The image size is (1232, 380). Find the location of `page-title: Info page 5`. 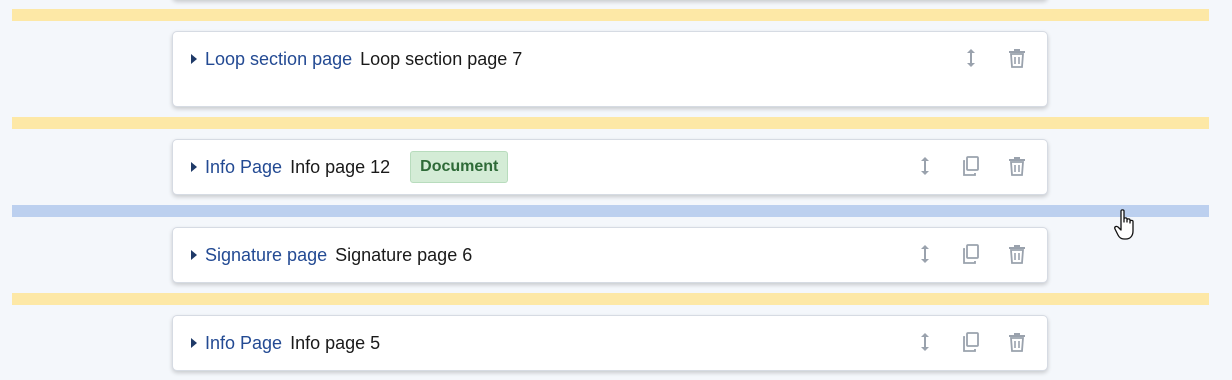

page-title: Info page 5 is located at coordinates (335, 342).